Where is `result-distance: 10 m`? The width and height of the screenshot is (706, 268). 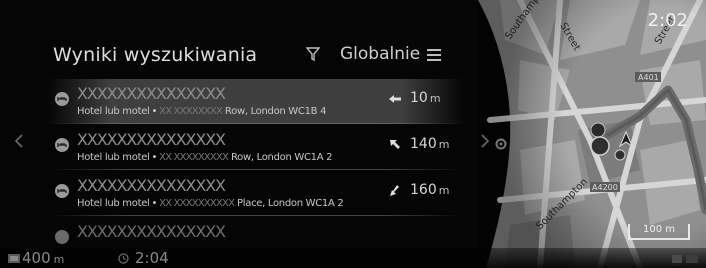
result-distance: 10 m is located at coordinates (425, 98).